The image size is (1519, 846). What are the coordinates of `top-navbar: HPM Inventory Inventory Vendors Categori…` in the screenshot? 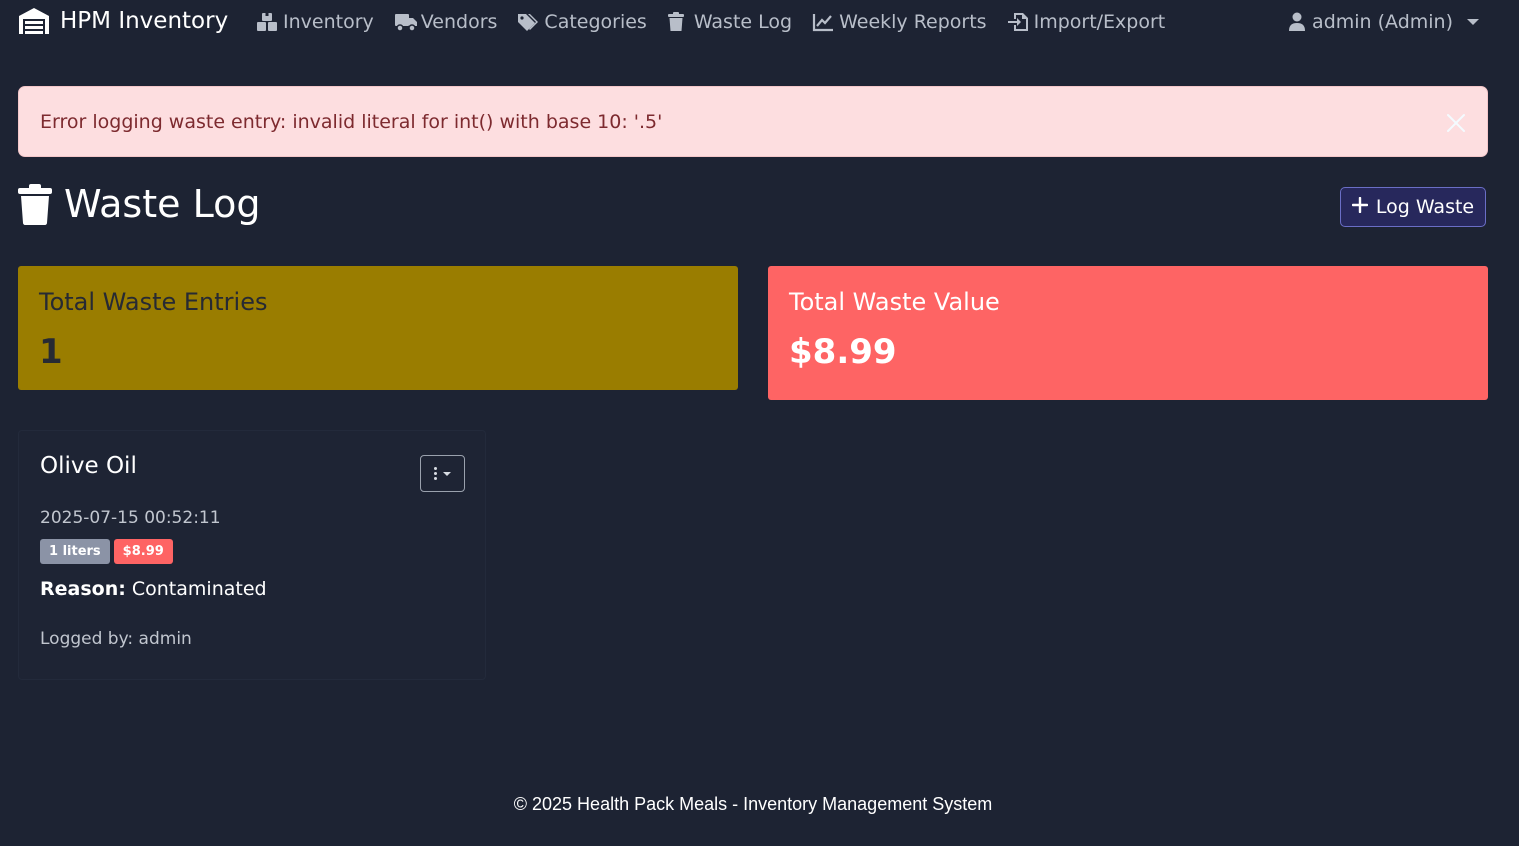 It's located at (759, 22).